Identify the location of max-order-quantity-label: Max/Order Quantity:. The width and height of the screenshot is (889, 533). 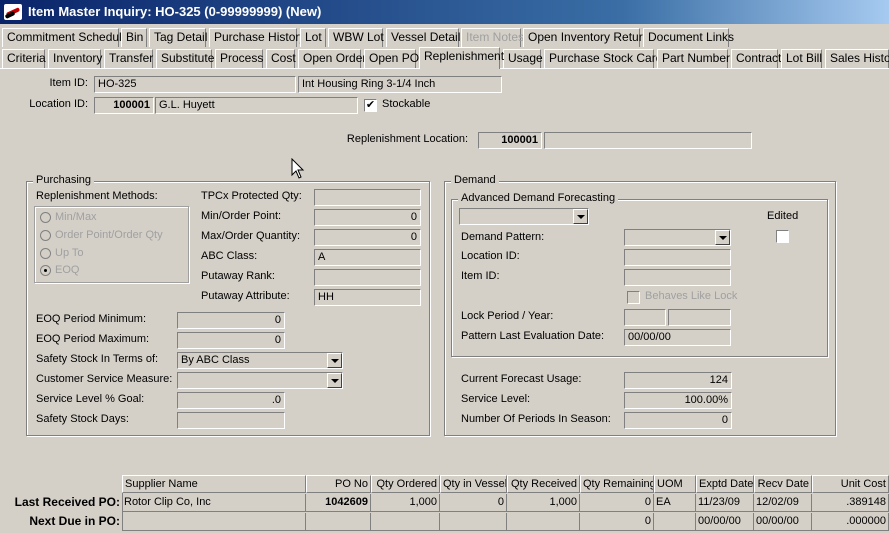
(251, 236).